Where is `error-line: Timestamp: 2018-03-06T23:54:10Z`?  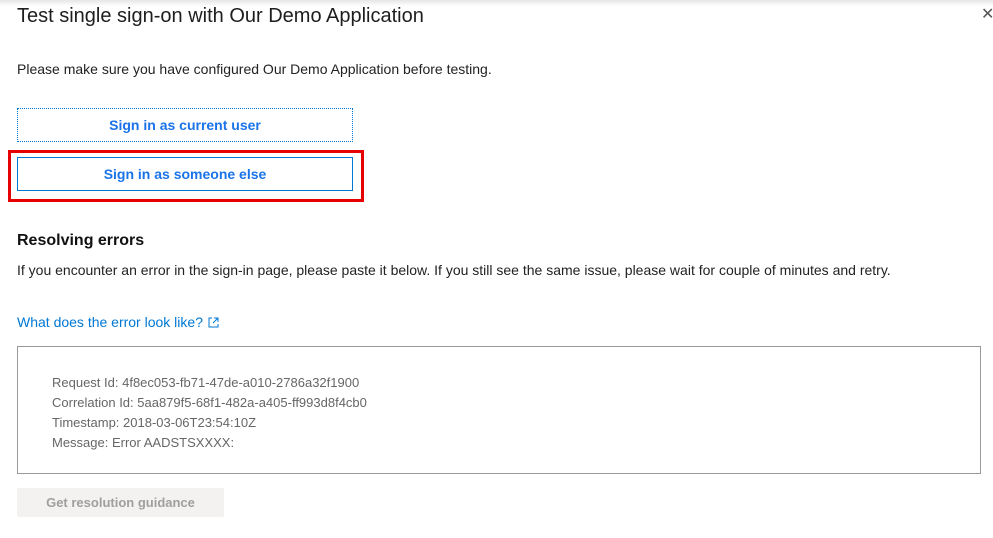 error-line: Timestamp: 2018-03-06T23:54:10Z is located at coordinates (154, 422).